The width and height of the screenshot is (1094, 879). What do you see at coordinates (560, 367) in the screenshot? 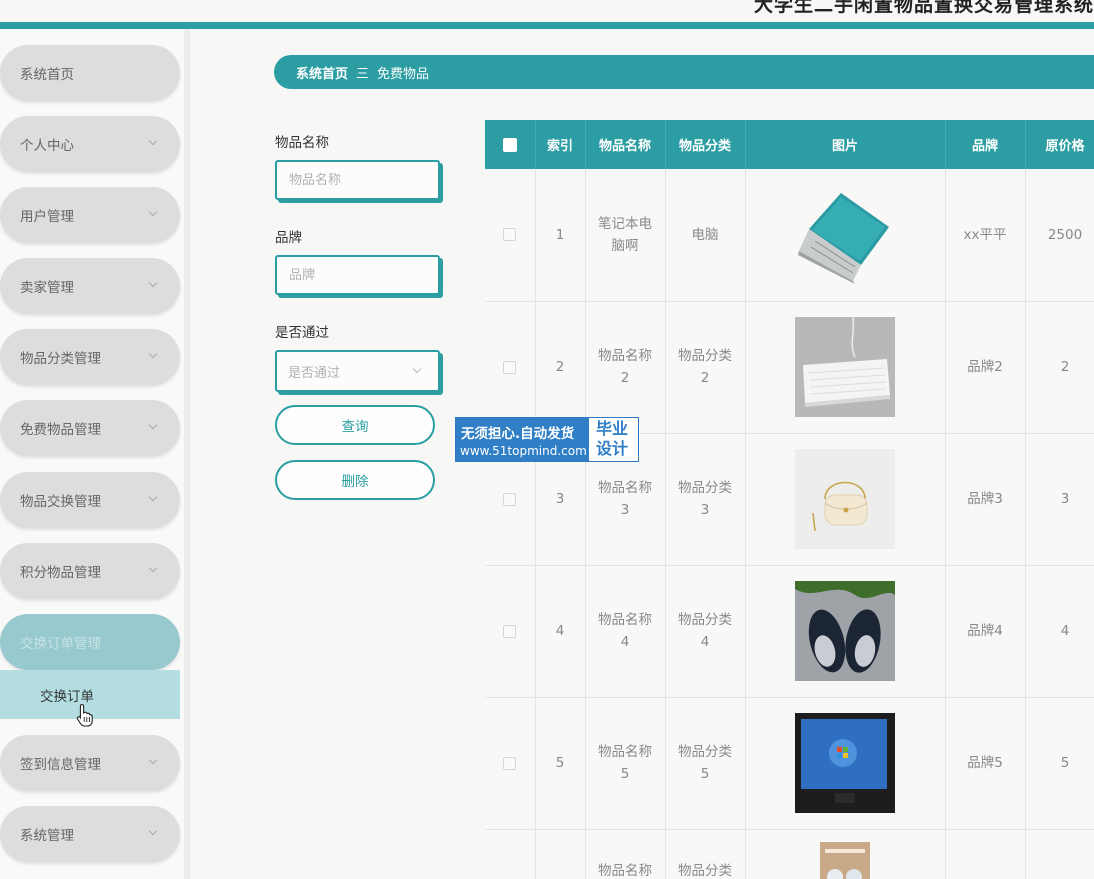
I see `index-cell: 2` at bounding box center [560, 367].